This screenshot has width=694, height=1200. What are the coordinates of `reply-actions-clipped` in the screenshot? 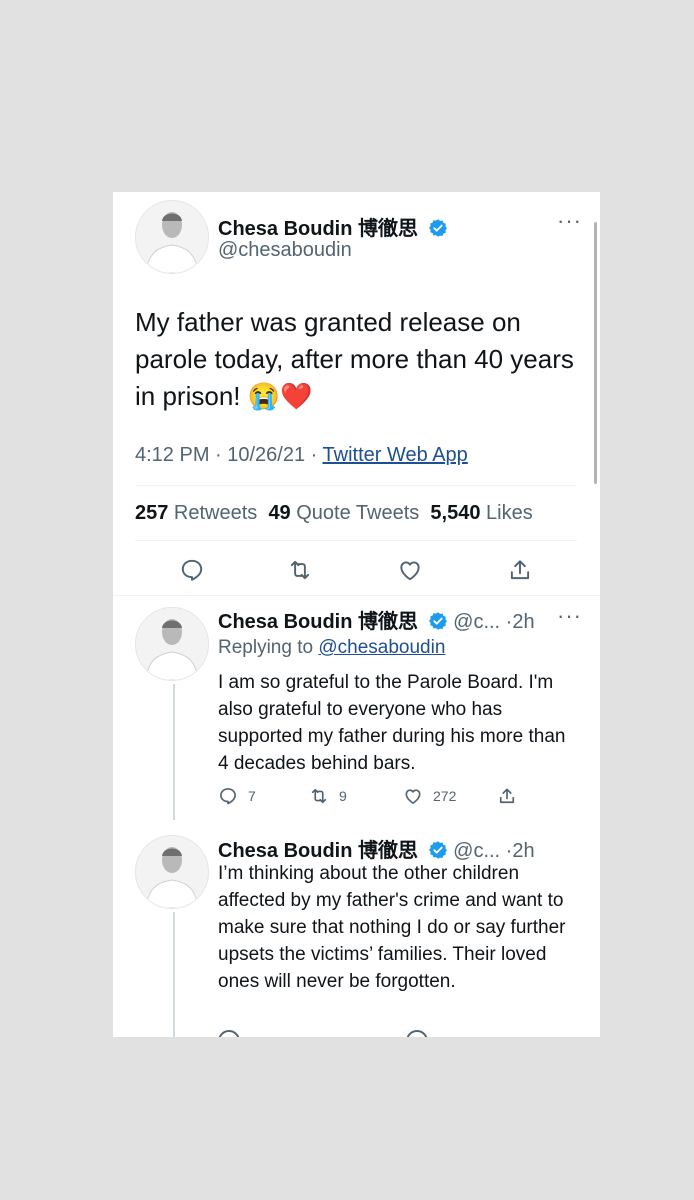 It's located at (368, 1033).